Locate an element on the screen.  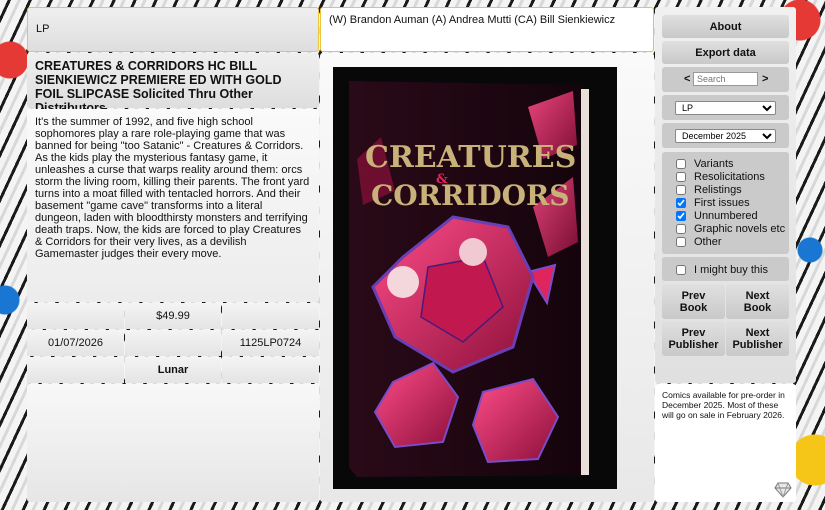
filter-checkbox: Other is located at coordinates (699, 241).